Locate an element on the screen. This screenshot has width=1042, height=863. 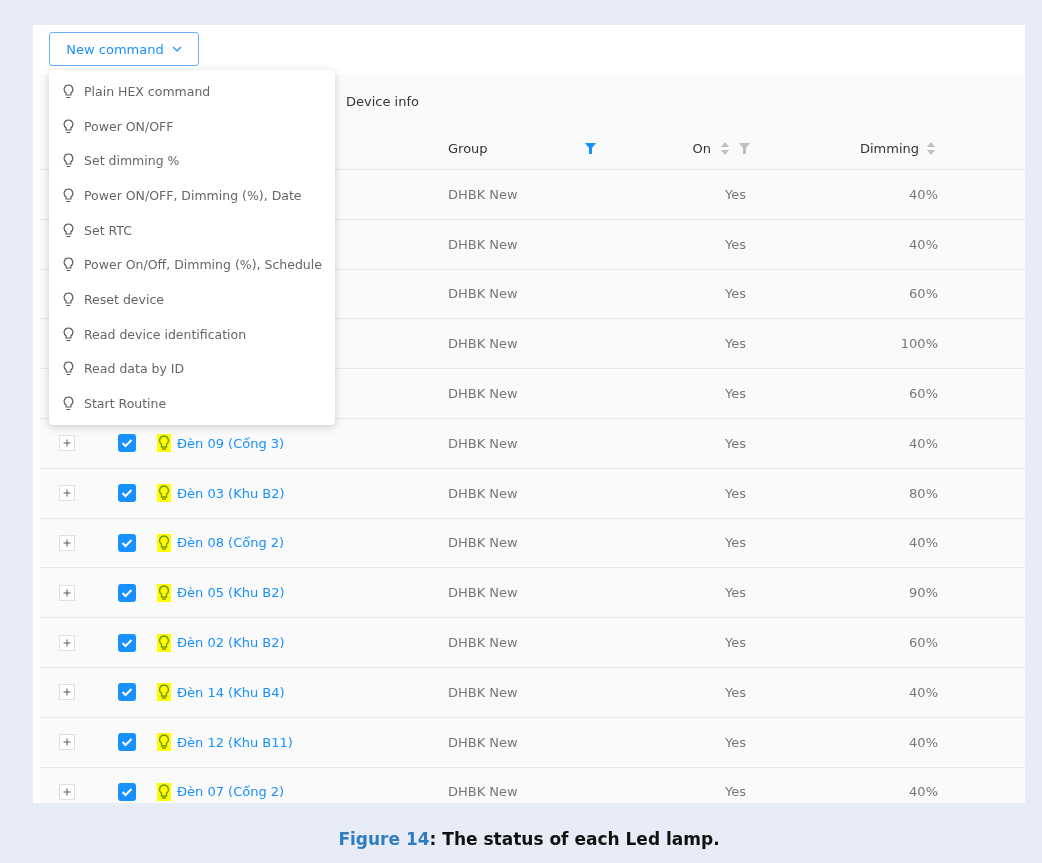
device-name-link: Đèn 08 (Cổng 2) is located at coordinates (231, 543).